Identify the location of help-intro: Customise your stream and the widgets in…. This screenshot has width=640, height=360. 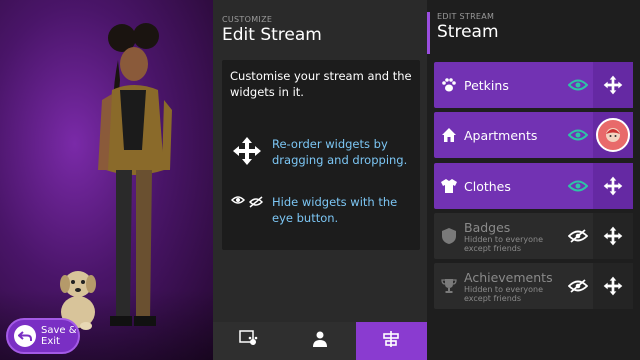
(321, 84).